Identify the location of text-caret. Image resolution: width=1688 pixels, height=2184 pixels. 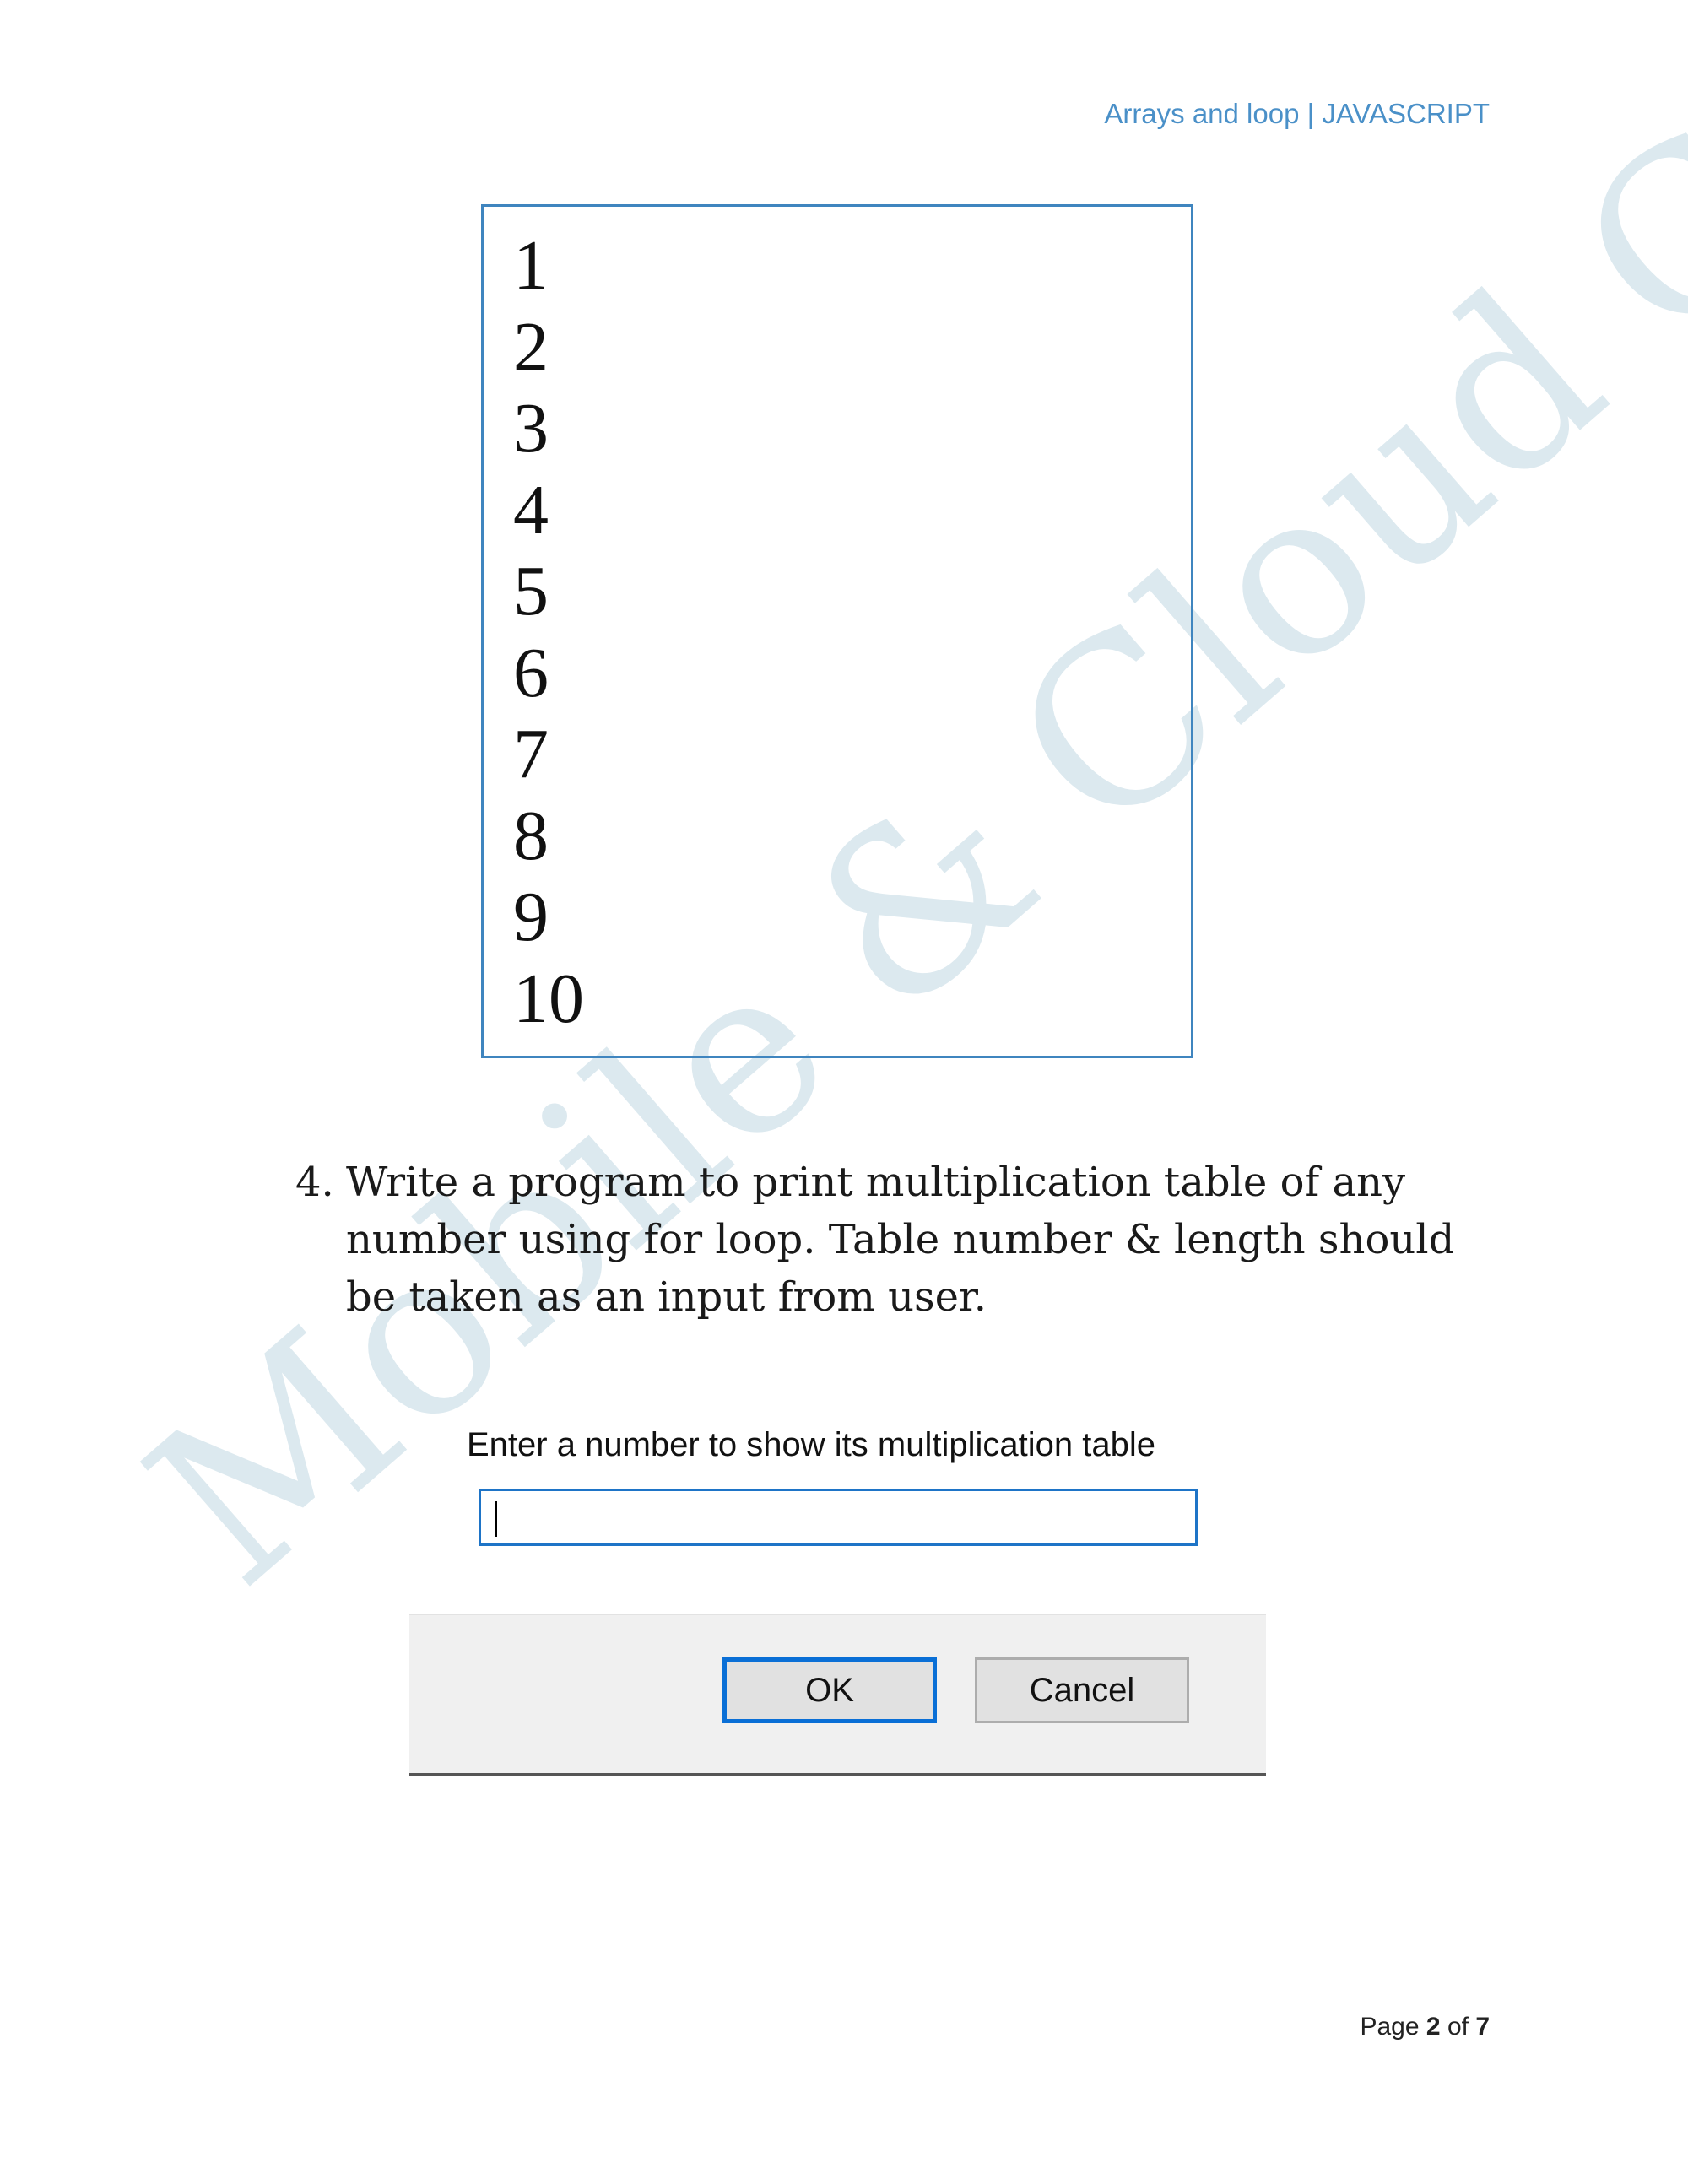
(496, 1519).